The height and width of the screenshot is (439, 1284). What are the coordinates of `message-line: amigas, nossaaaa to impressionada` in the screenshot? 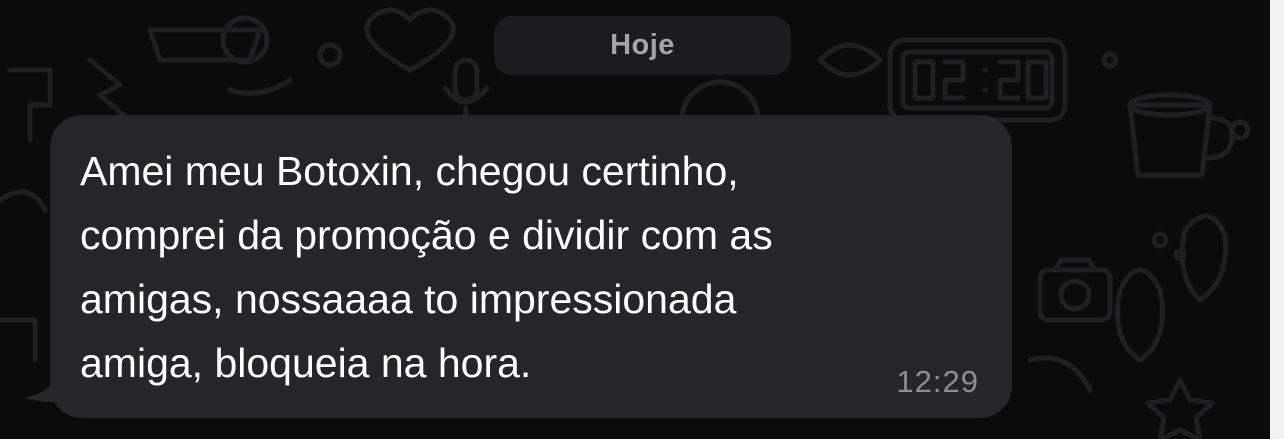 It's located at (408, 299).